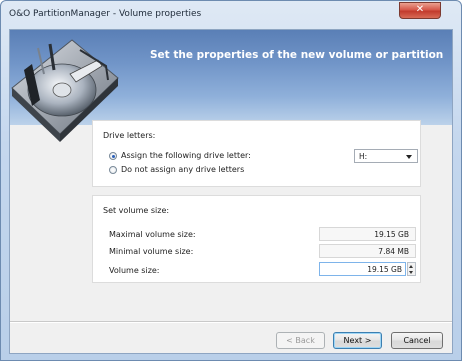  What do you see at coordinates (113, 170) in the screenshot?
I see `no-letter-radio` at bounding box center [113, 170].